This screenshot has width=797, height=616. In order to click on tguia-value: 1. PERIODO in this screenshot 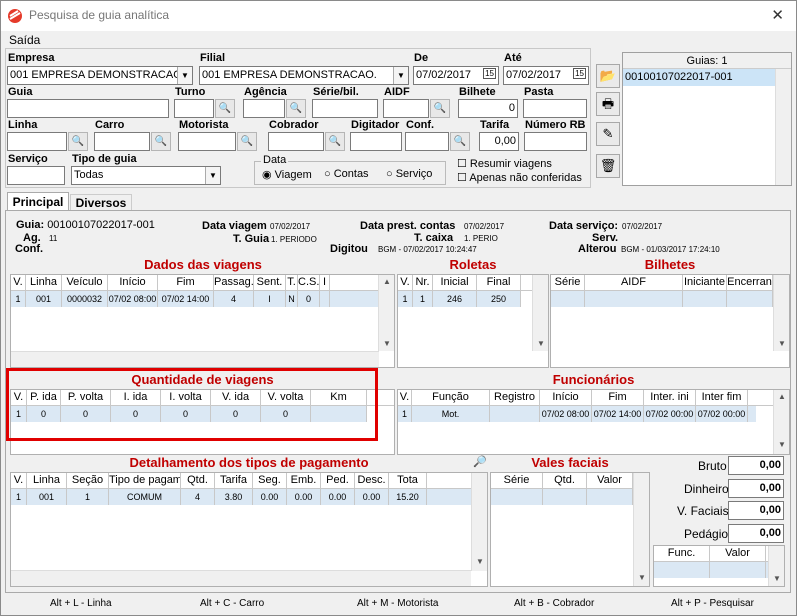, I will do `click(294, 239)`.